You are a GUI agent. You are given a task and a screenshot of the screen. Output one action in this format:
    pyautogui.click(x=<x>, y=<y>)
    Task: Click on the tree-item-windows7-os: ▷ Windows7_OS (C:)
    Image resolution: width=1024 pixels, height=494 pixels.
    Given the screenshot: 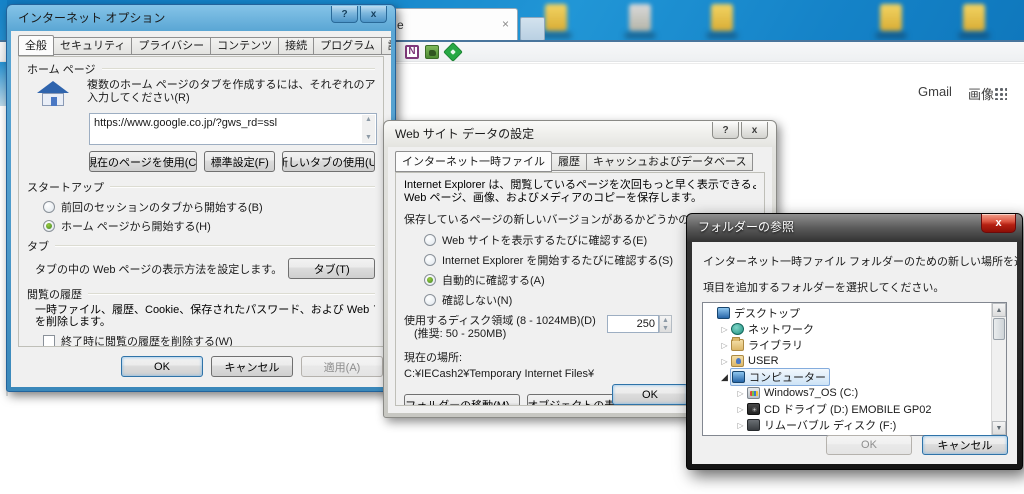 What is the action you would take?
    pyautogui.click(x=847, y=393)
    